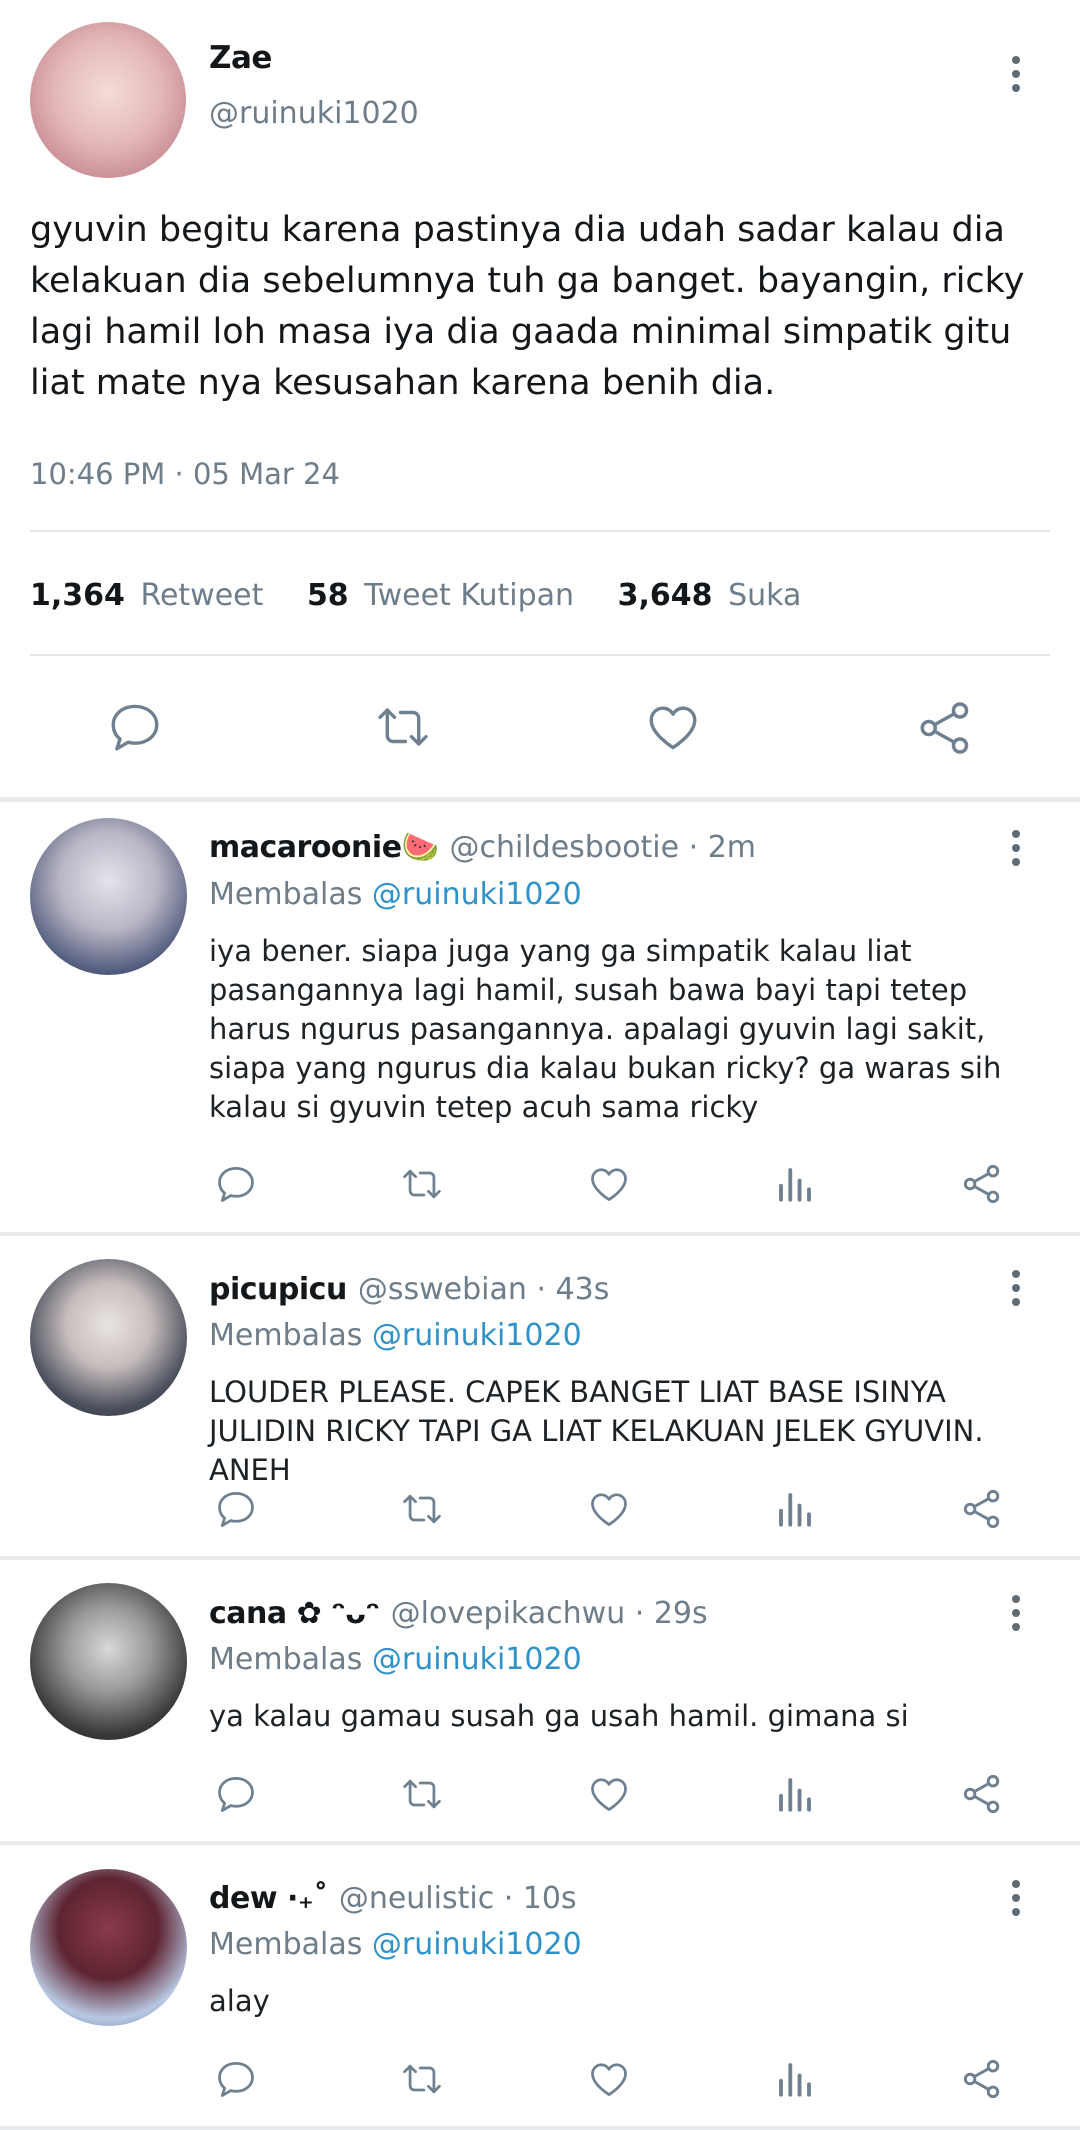  I want to click on author-display-name: Zae, so click(240, 58).